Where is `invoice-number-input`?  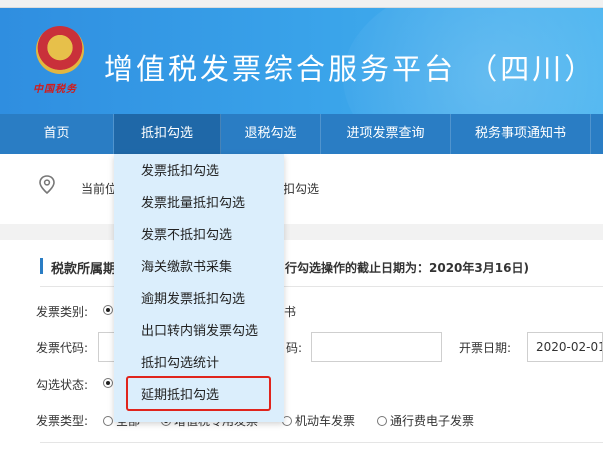
invoice-number-input is located at coordinates (376, 347).